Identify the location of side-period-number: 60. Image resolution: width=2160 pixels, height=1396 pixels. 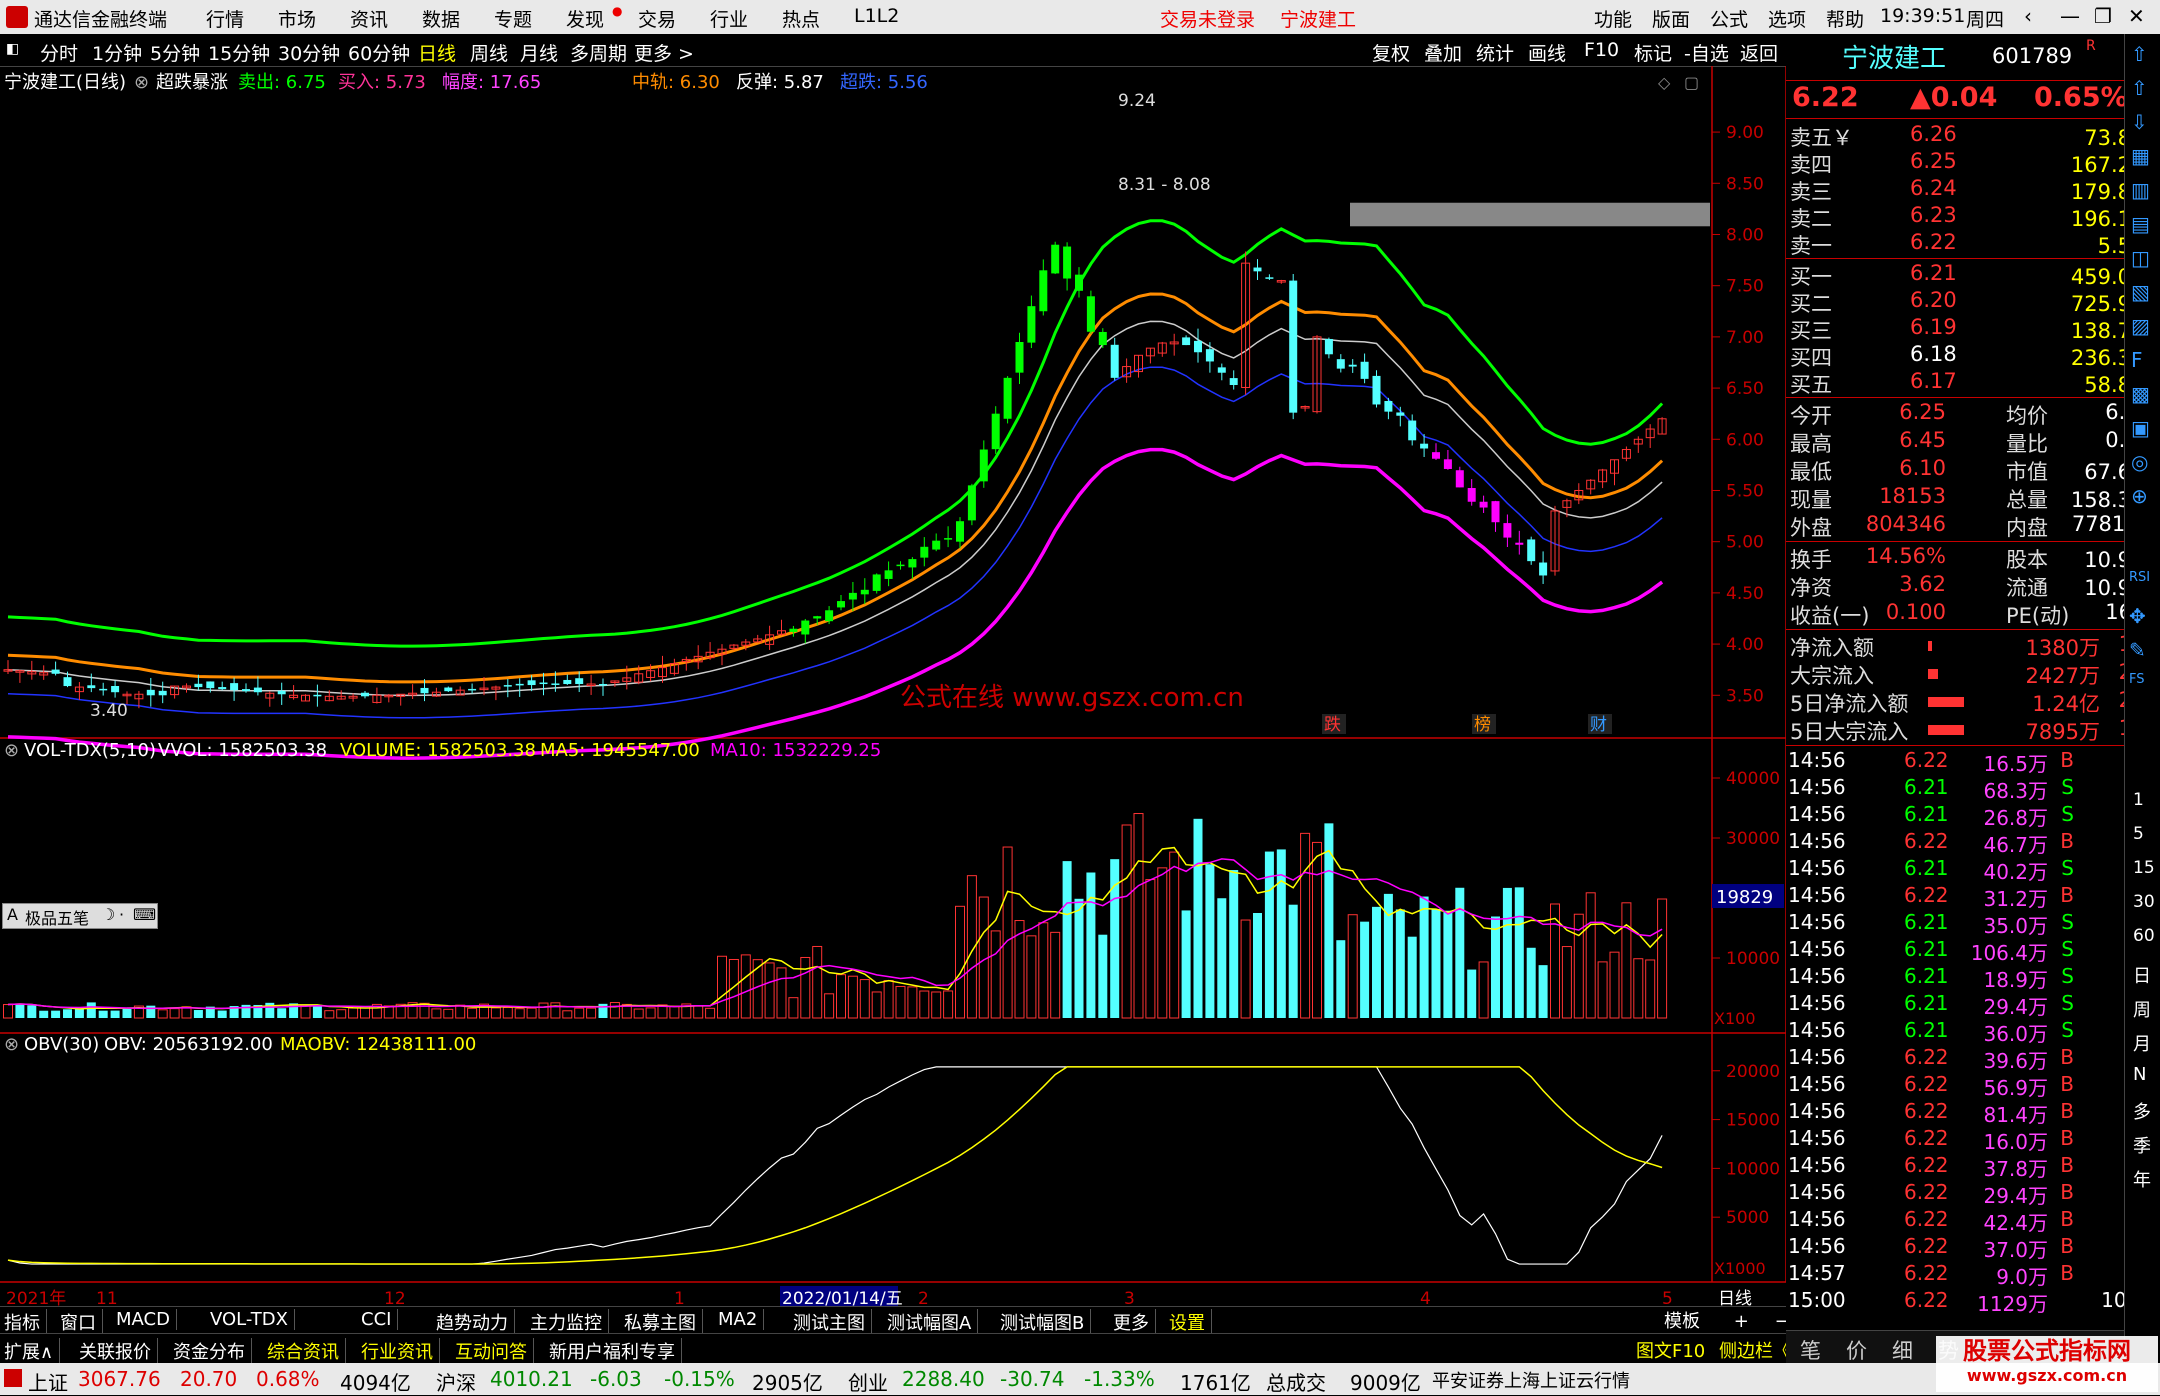
(2144, 936).